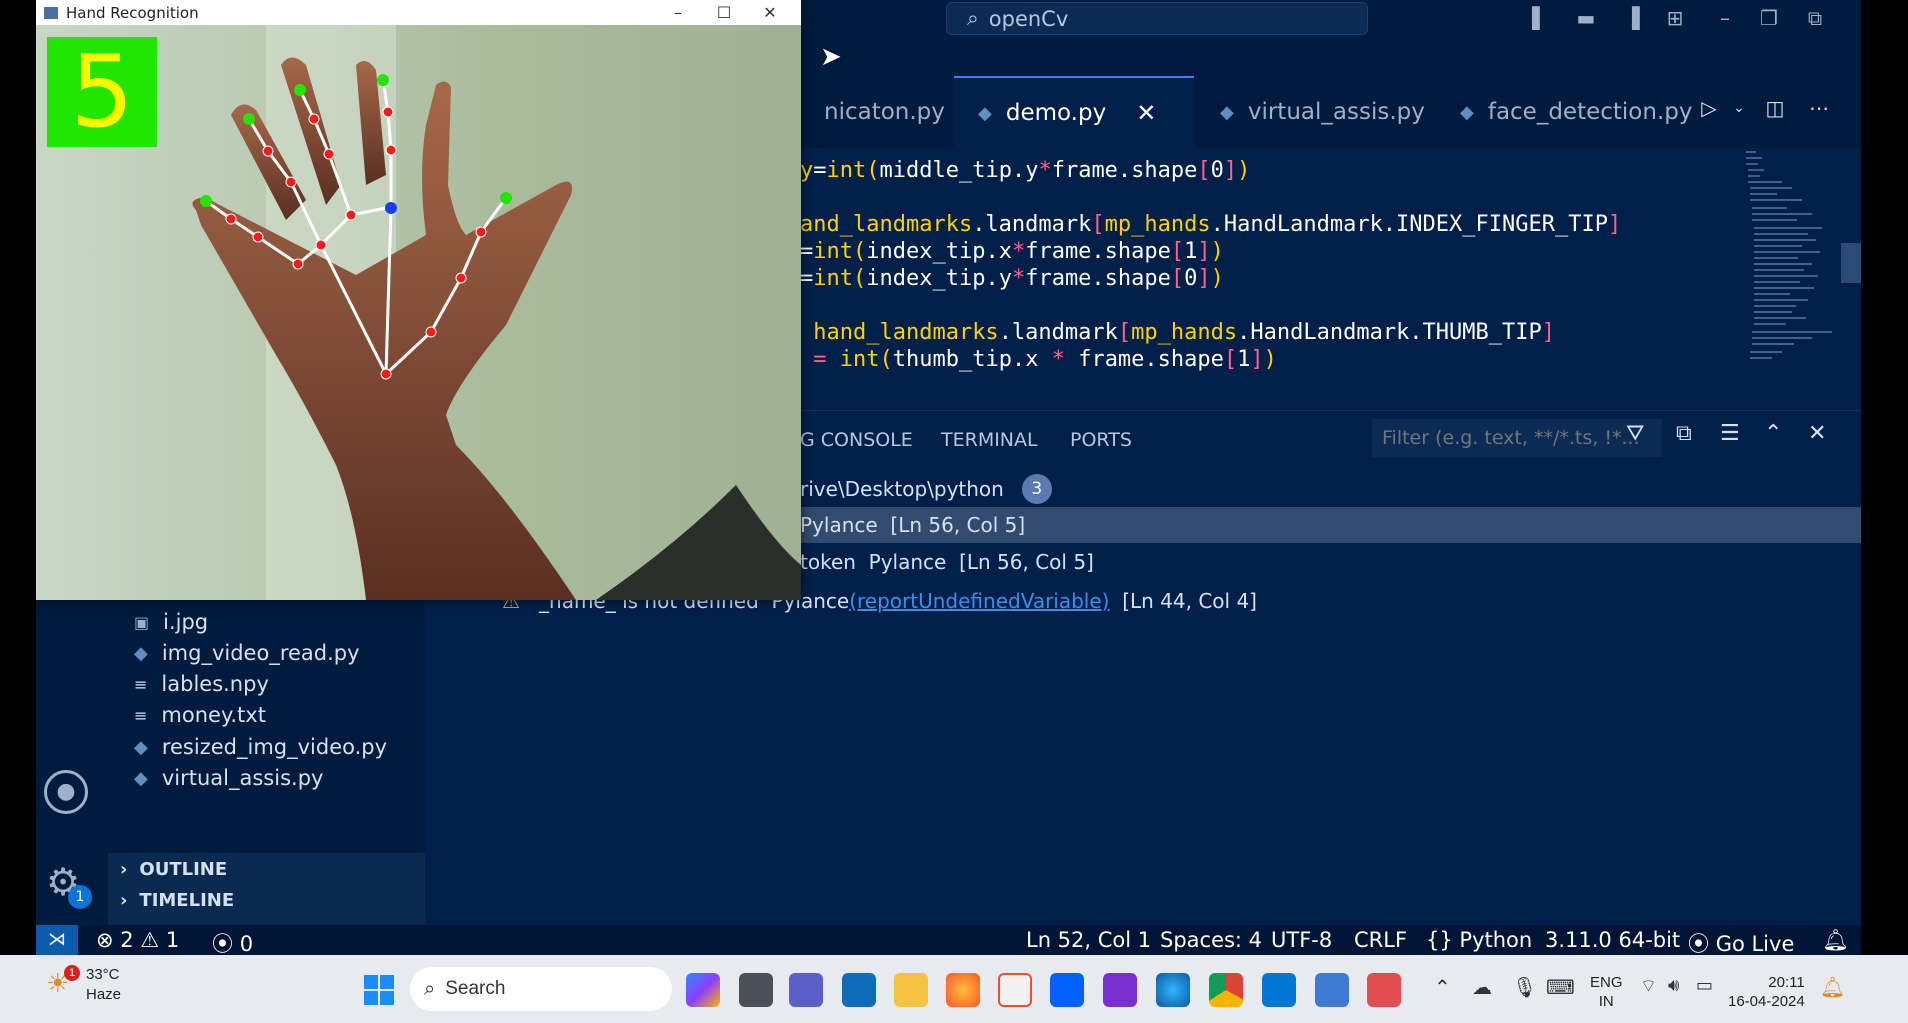  I want to click on more-actions-icon: ⋯, so click(1819, 108).